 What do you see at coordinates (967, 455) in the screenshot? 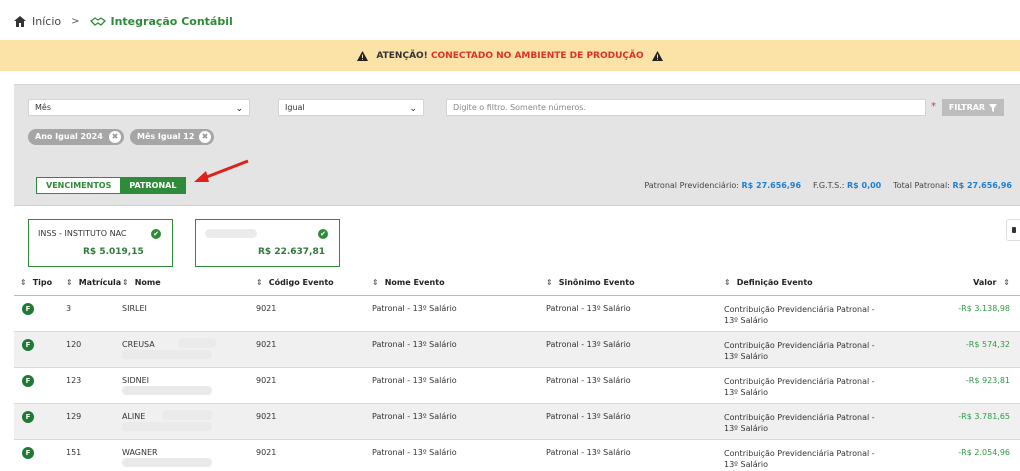
I see `cell-valor: -R$ 2.054,96` at bounding box center [967, 455].